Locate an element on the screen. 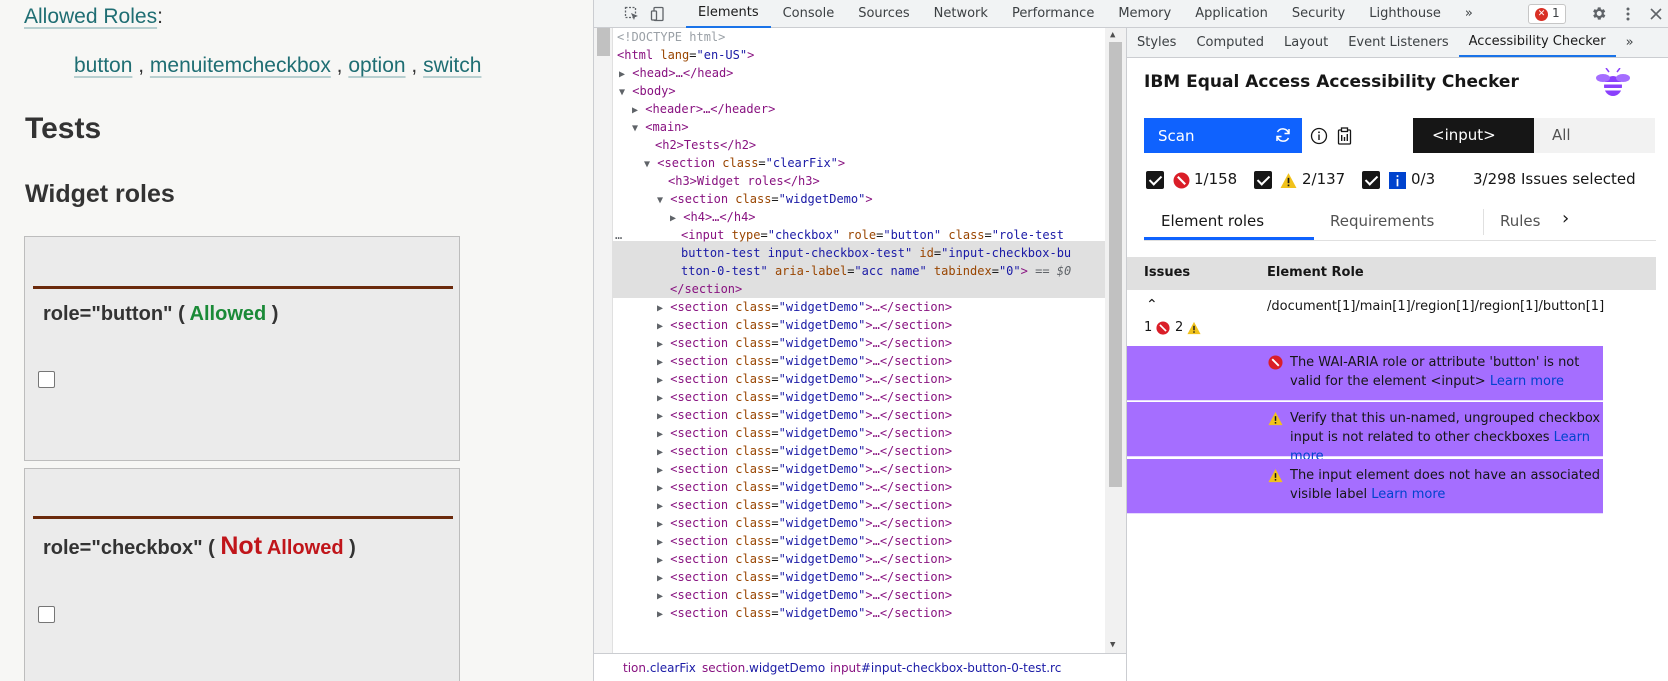 This screenshot has height=681, width=1668. tab-console: Console is located at coordinates (809, 14).